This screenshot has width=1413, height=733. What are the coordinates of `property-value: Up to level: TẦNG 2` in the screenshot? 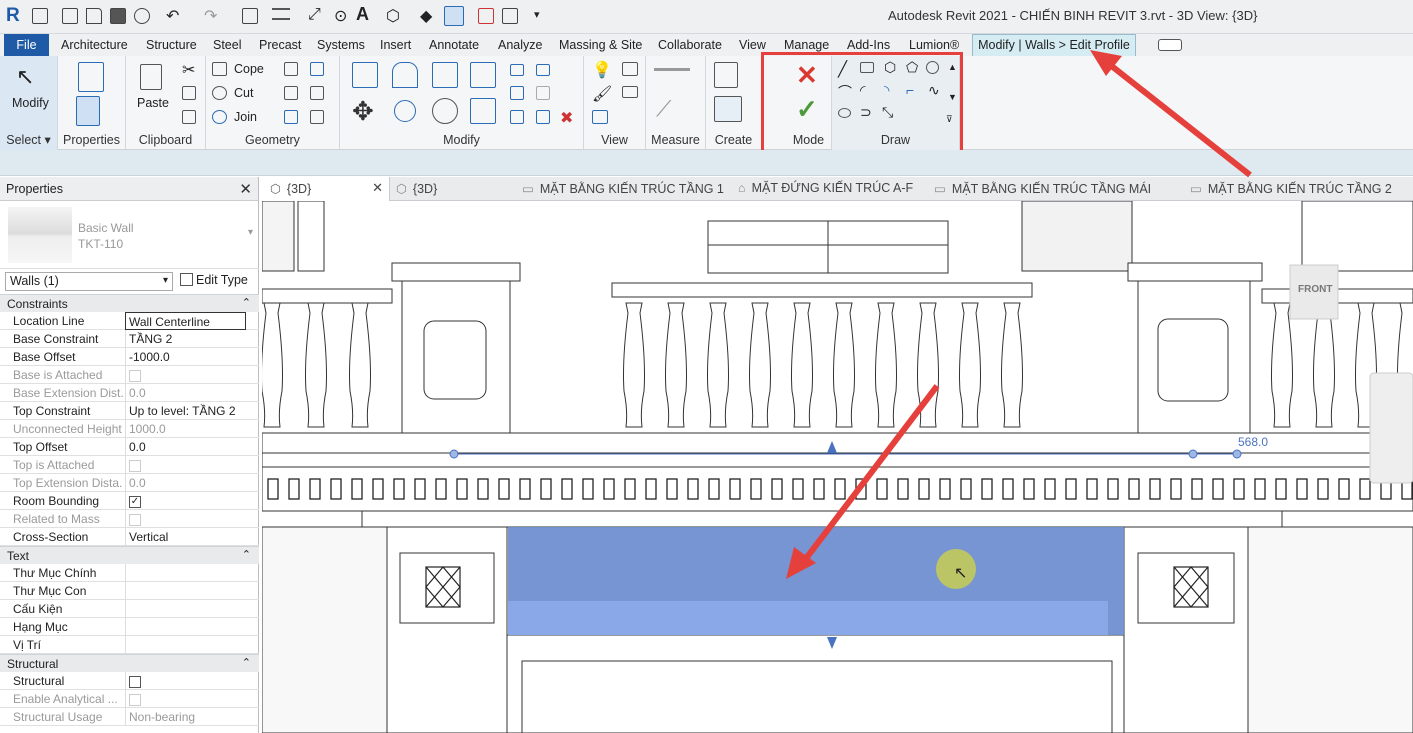 It's located at (185, 411).